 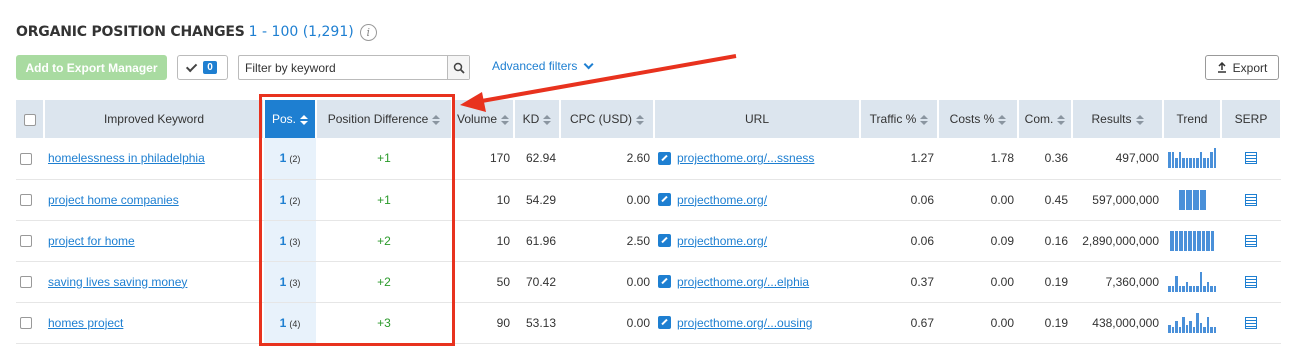 What do you see at coordinates (483, 119) in the screenshot?
I see `column-header-volume: Volume` at bounding box center [483, 119].